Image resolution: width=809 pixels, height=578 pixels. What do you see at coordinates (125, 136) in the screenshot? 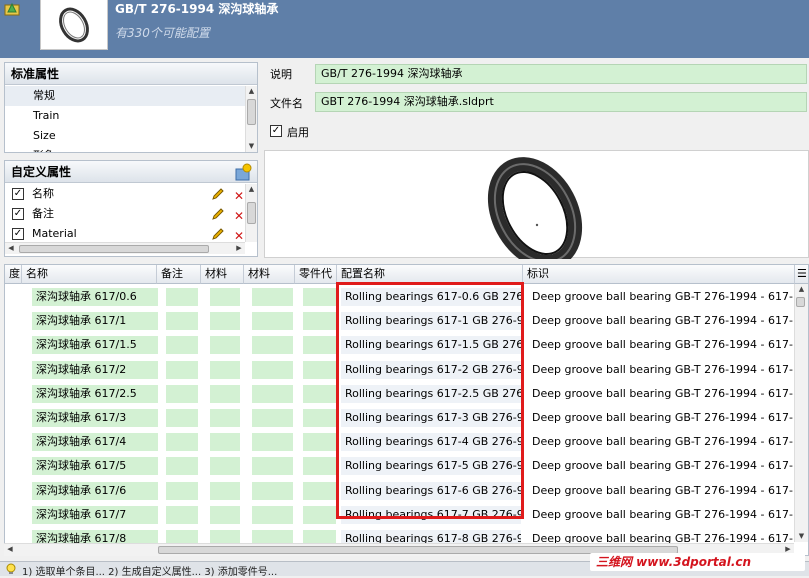
I see `std-item-size: Size` at bounding box center [125, 136].